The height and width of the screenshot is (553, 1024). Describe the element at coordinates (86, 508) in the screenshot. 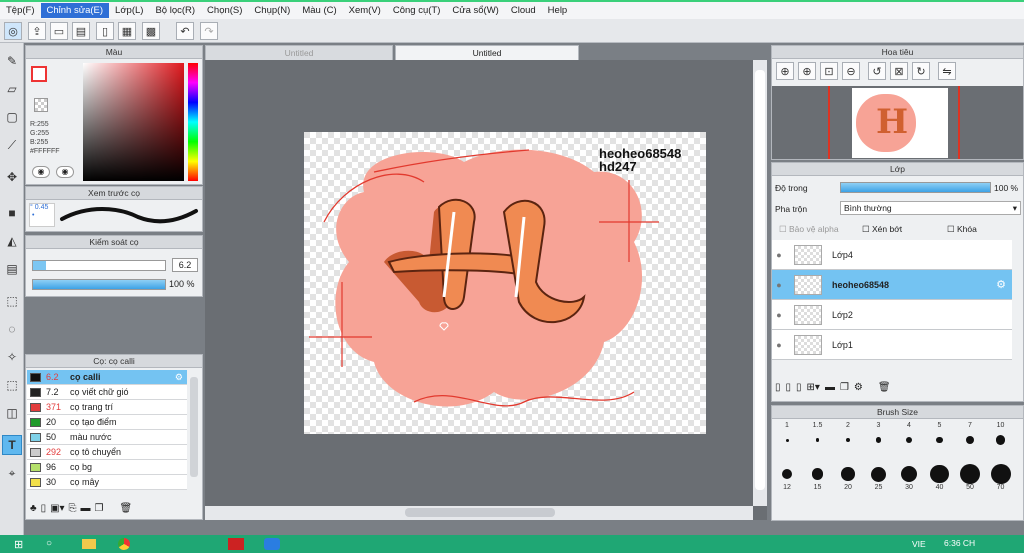

I see `folder-icon: ▬` at that location.